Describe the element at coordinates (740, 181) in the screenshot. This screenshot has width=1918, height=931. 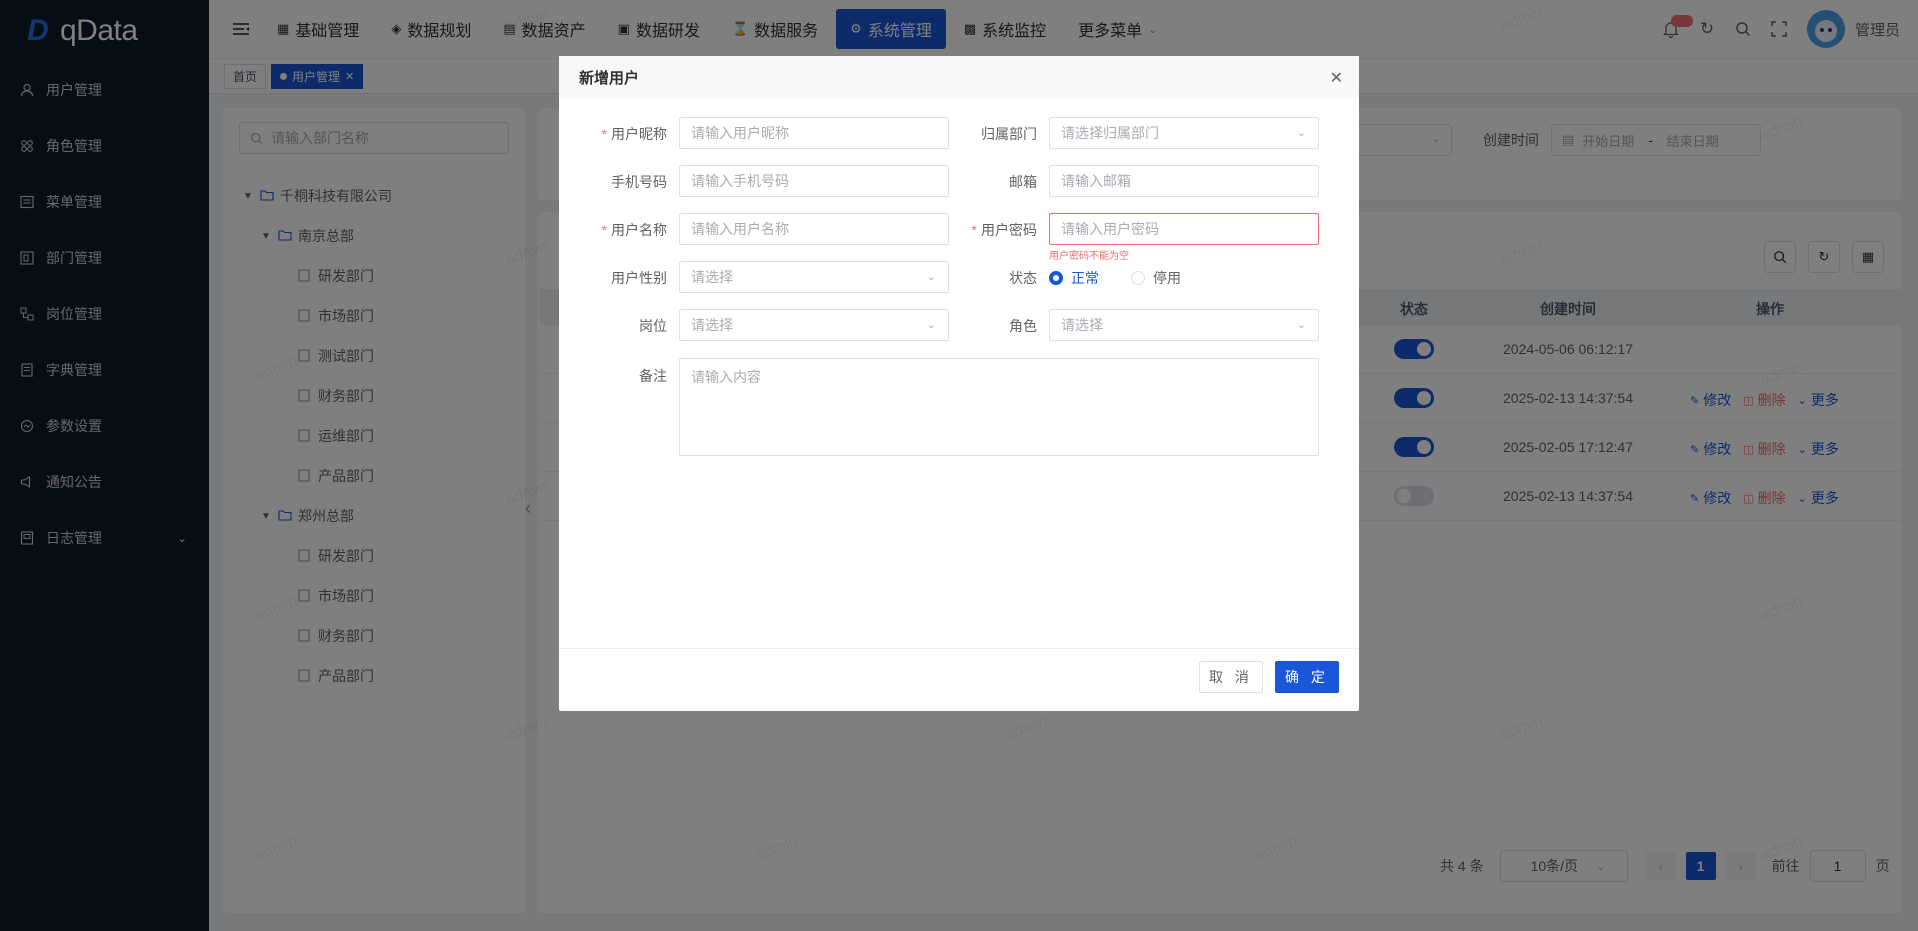
I see `placeholder: 请输入手机号码` at that location.